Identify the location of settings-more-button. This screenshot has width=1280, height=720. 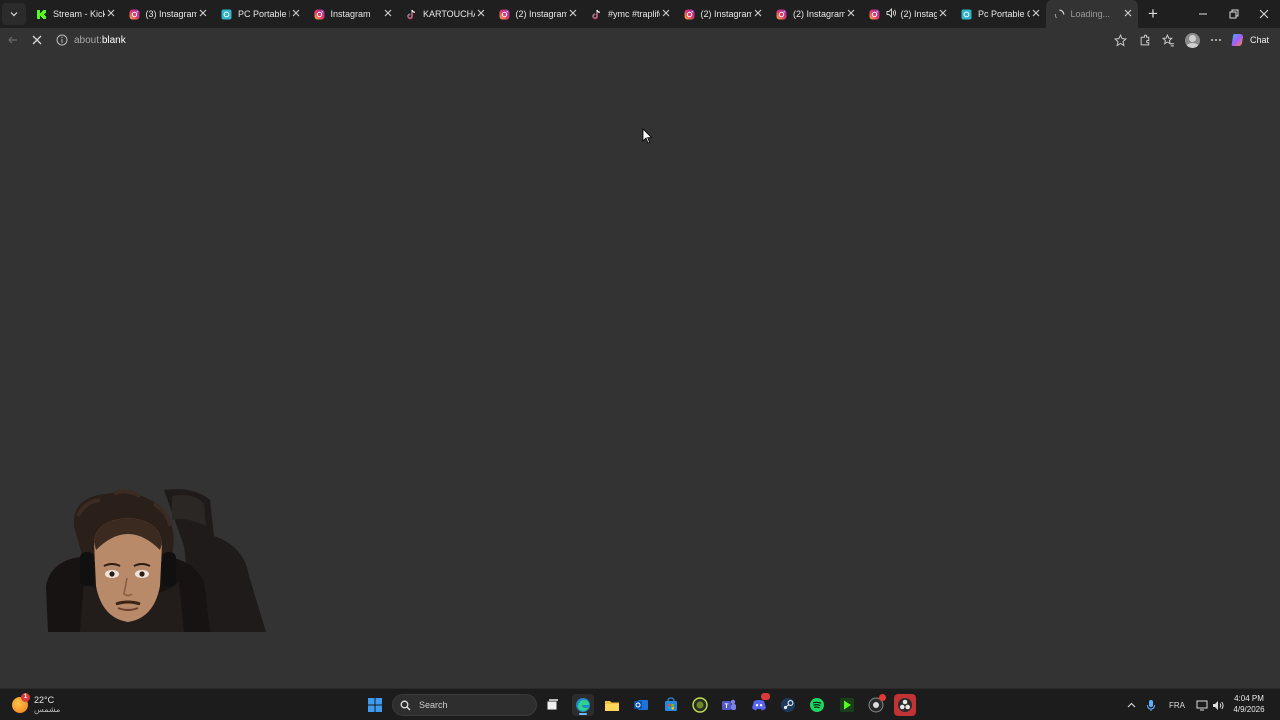
(1216, 40).